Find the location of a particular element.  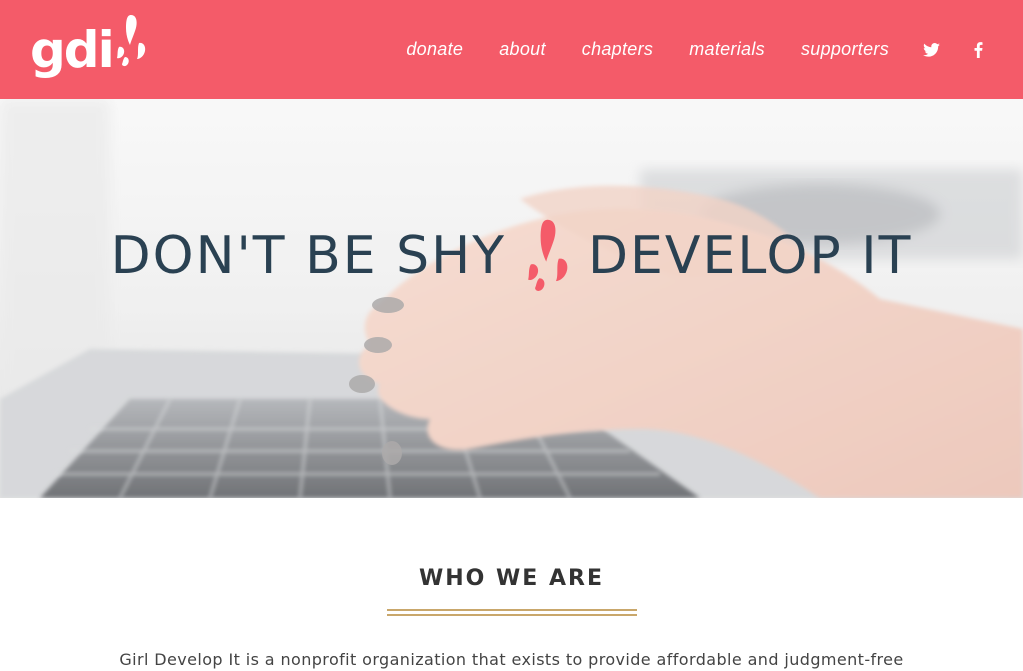

hero-headline: DON'T BE SHY DEVELOP IT is located at coordinates (511, 256).